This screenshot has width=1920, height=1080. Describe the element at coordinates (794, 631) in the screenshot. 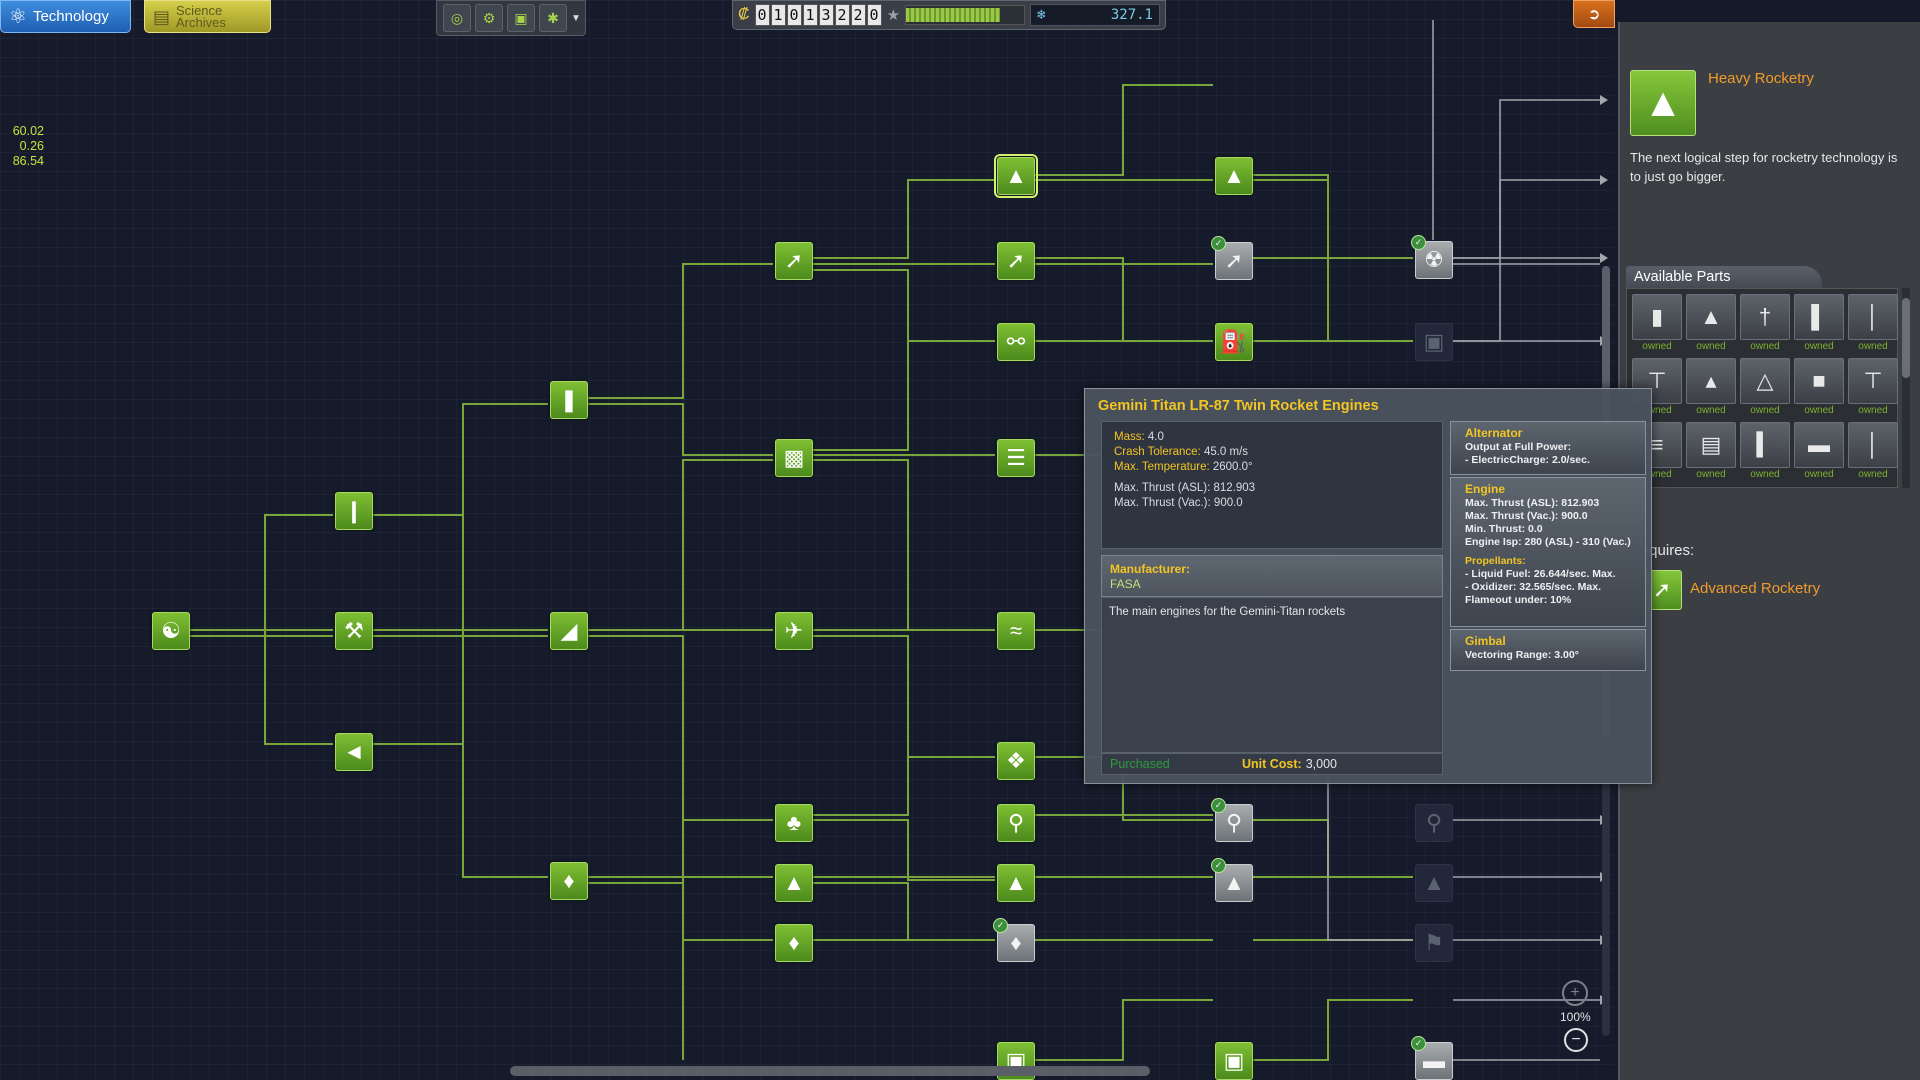

I see `node-aviation: ✈` at that location.